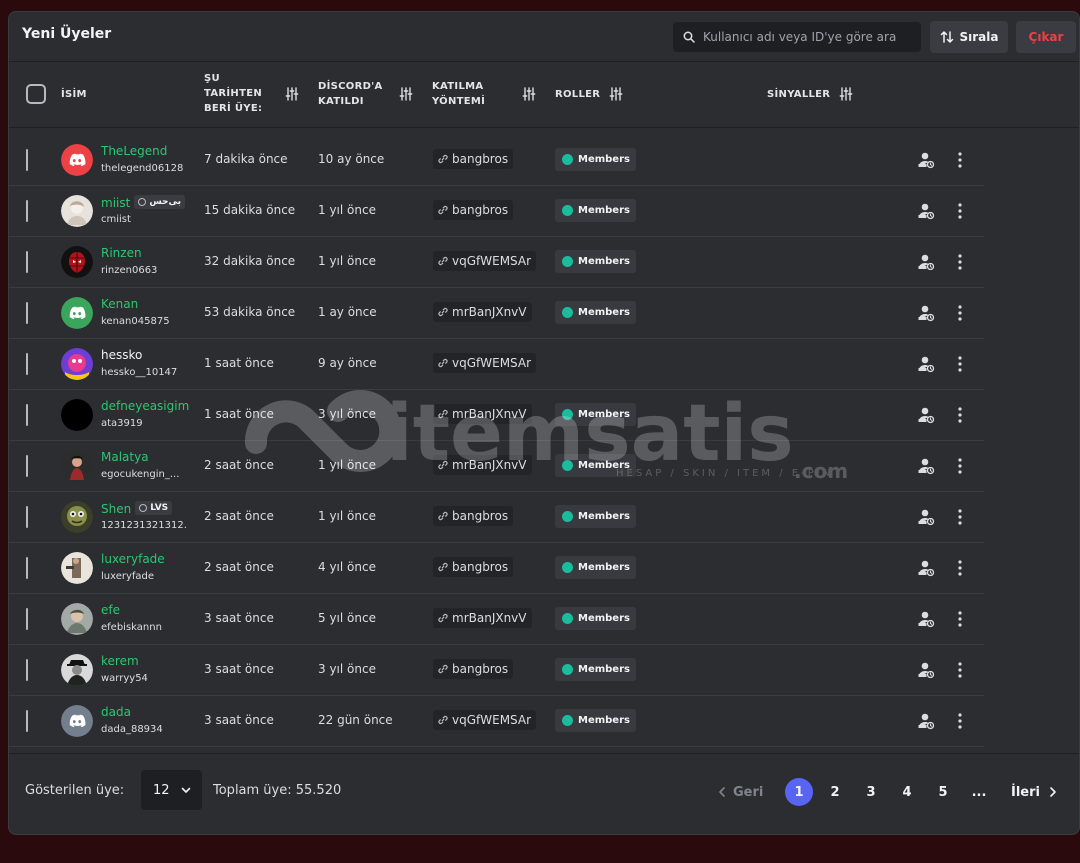 This screenshot has width=1080, height=863. I want to click on column-discord-joined: DİSCORD'A KATILDI, so click(350, 94).